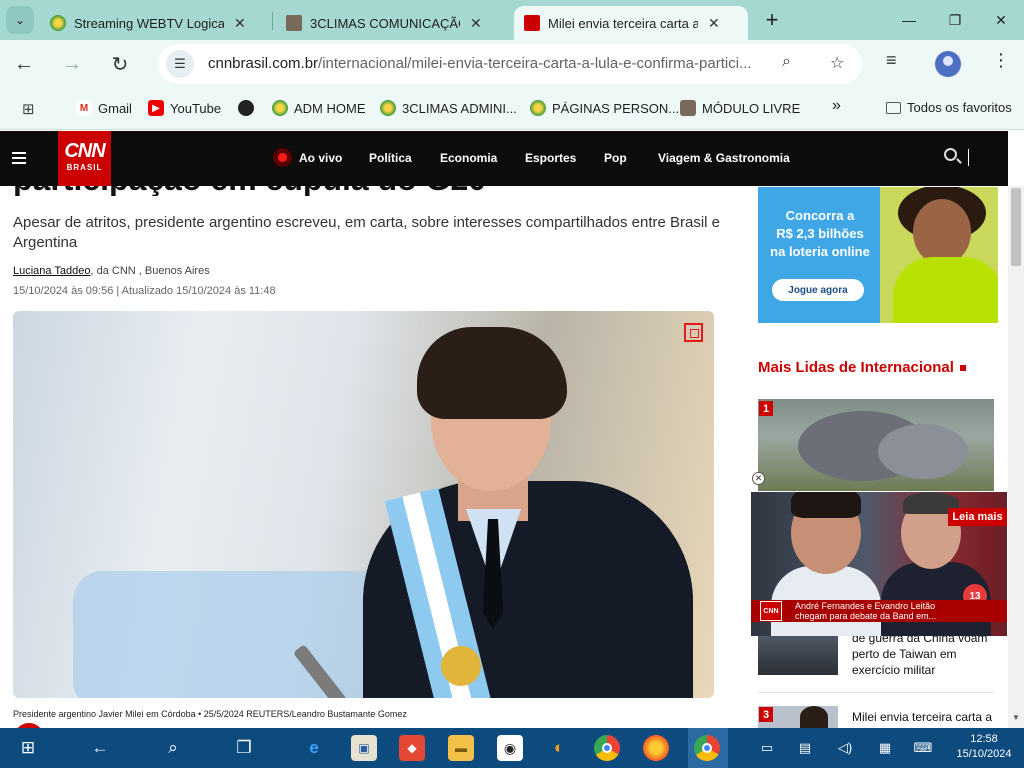 Image resolution: width=1024 pixels, height=768 pixels. Describe the element at coordinates (100, 748) in the screenshot. I see `back-taskbar-button: ←` at that location.